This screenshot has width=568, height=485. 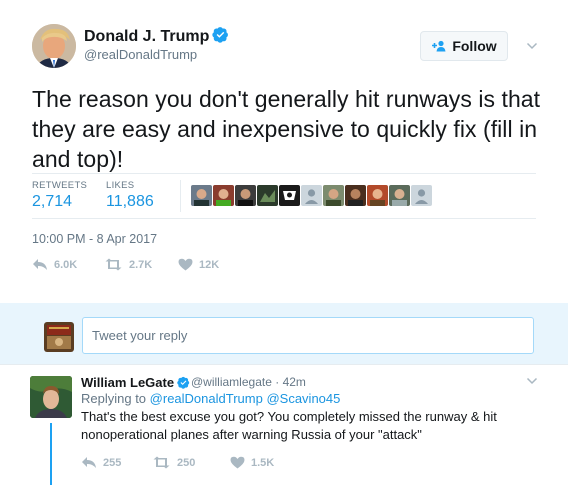 I want to click on likes-label: LIKES, so click(x=120, y=185).